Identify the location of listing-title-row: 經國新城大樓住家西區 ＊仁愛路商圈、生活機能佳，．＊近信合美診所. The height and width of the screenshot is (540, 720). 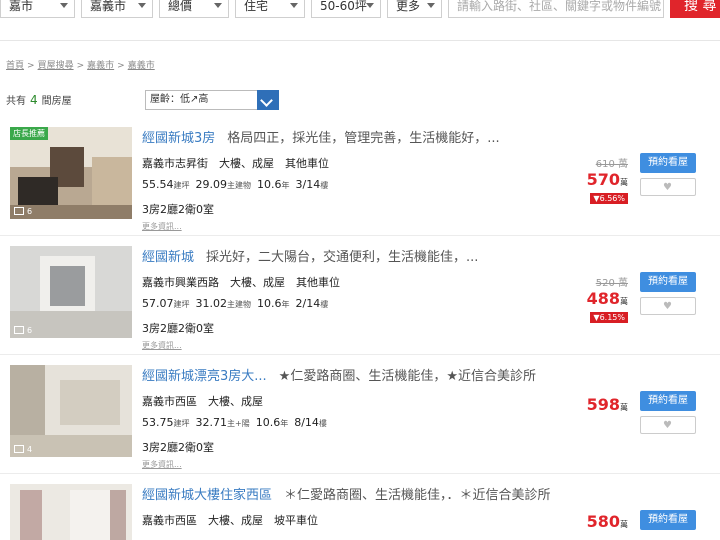
(346, 493).